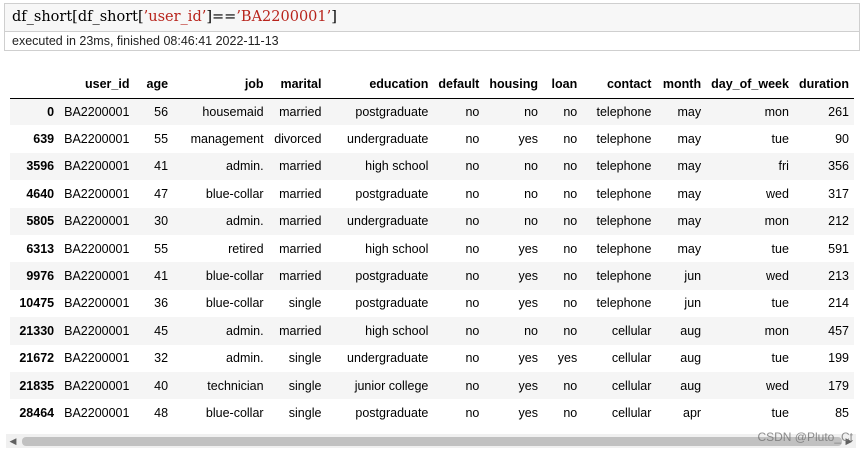 The width and height of the screenshot is (865, 453). I want to click on cell-duration: 317, so click(838, 193).